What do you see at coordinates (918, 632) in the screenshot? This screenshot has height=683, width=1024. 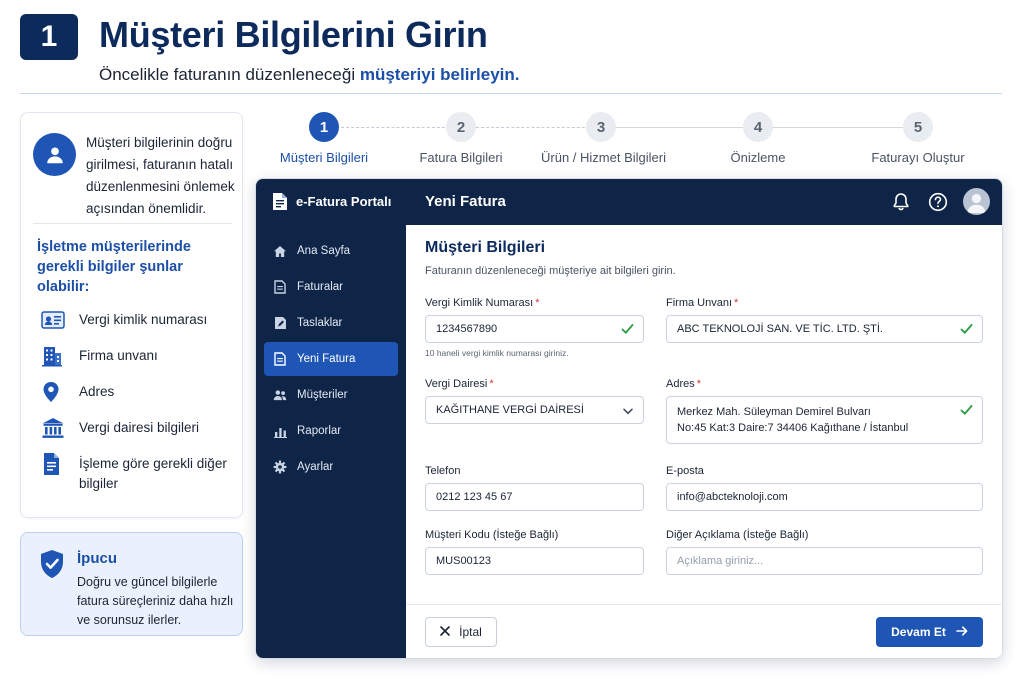 I see `continue-label: Devam Et` at bounding box center [918, 632].